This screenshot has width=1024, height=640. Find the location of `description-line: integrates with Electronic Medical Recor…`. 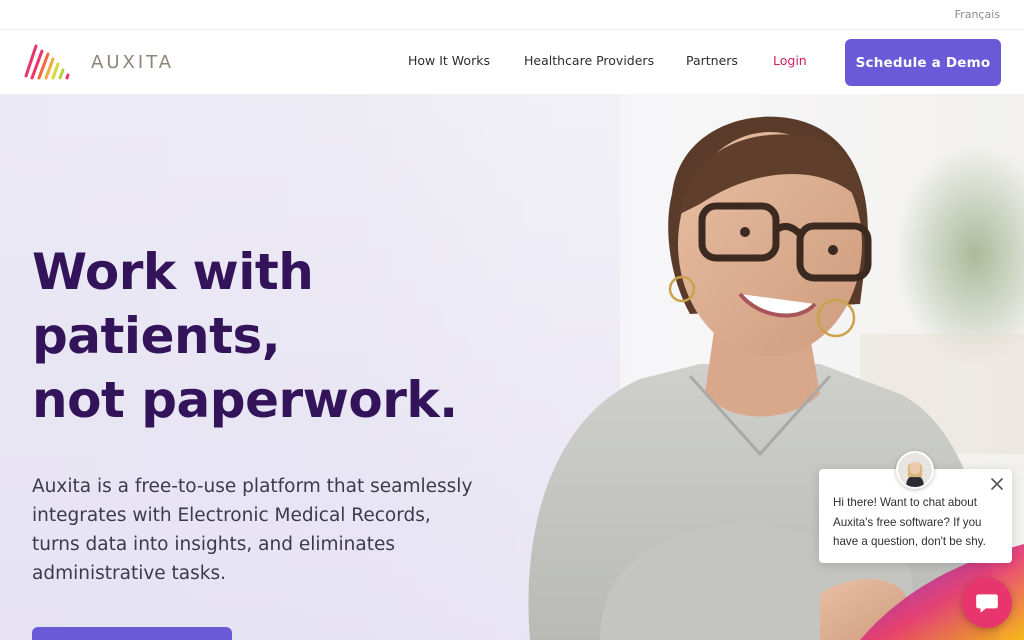

description-line: integrates with Electronic Medical Recor… is located at coordinates (231, 515).